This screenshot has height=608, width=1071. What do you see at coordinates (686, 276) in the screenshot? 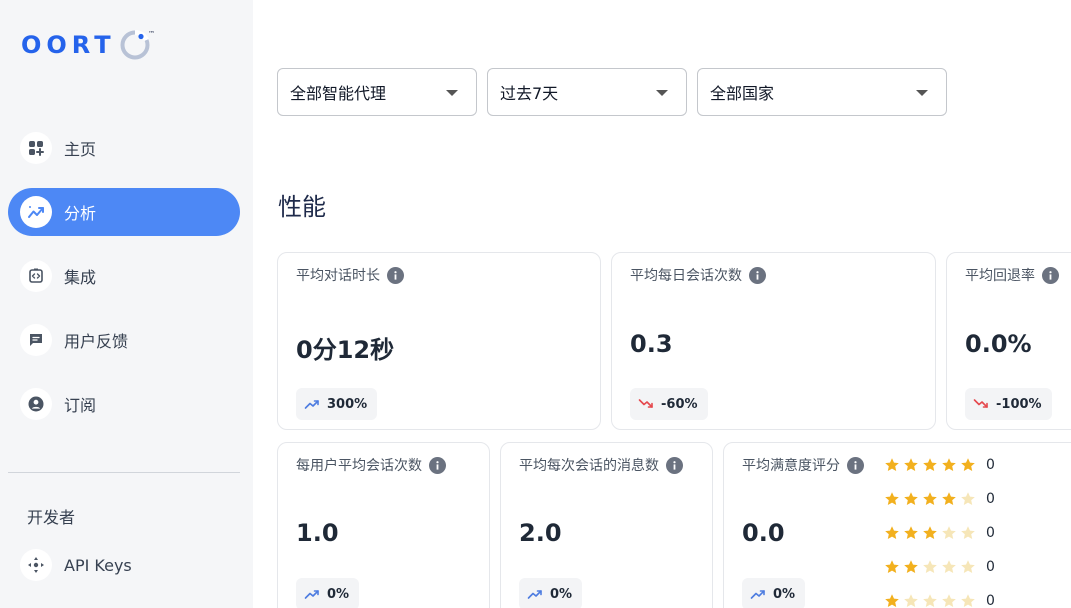
I see `card-title: 平均每日会话次数` at bounding box center [686, 276].